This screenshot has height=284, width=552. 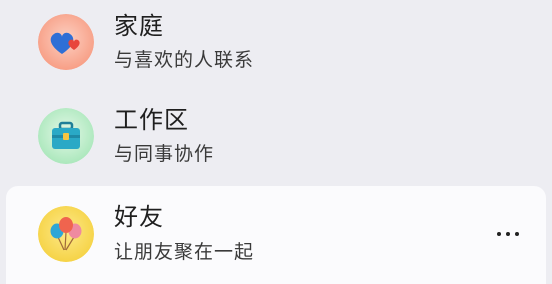 What do you see at coordinates (139, 217) in the screenshot?
I see `friends-title: 好友` at bounding box center [139, 217].